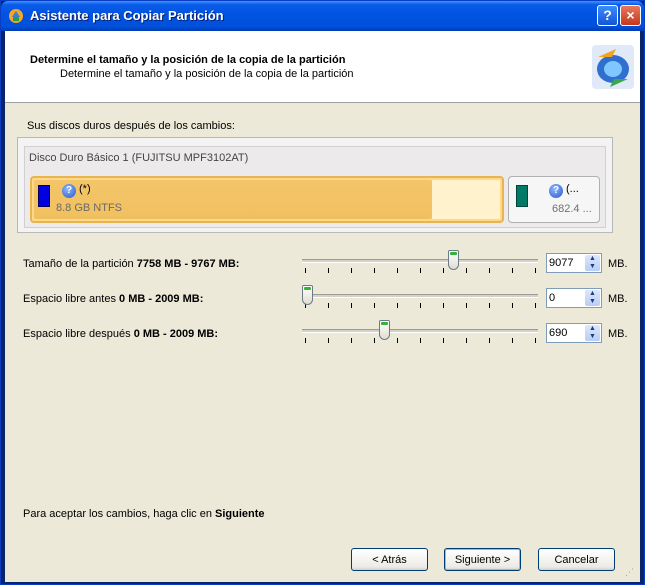 The height and width of the screenshot is (585, 645). What do you see at coordinates (188, 264) in the screenshot?
I see `row-range-text: 7758 MB - 9767 MB:` at bounding box center [188, 264].